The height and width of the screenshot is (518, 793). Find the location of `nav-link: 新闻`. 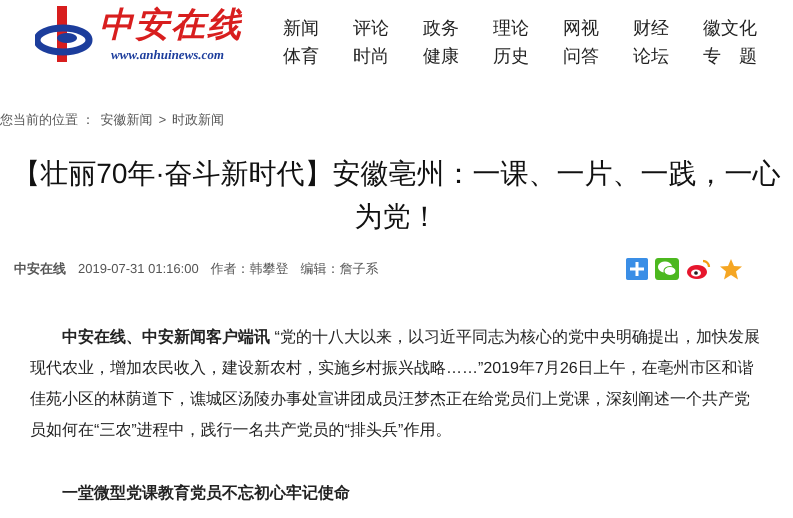

nav-link: 新闻 is located at coordinates (318, 28).